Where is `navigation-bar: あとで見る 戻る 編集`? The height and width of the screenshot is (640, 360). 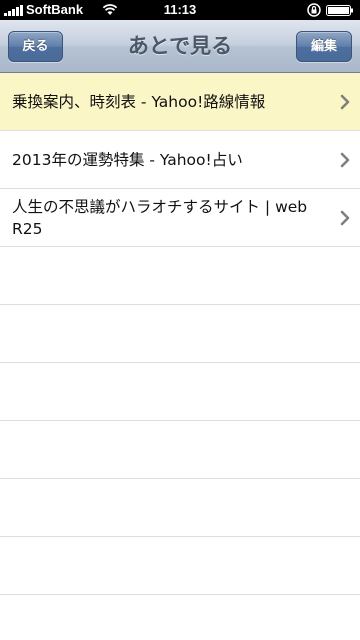 navigation-bar: あとで見る 戻る 編集 is located at coordinates (180, 46).